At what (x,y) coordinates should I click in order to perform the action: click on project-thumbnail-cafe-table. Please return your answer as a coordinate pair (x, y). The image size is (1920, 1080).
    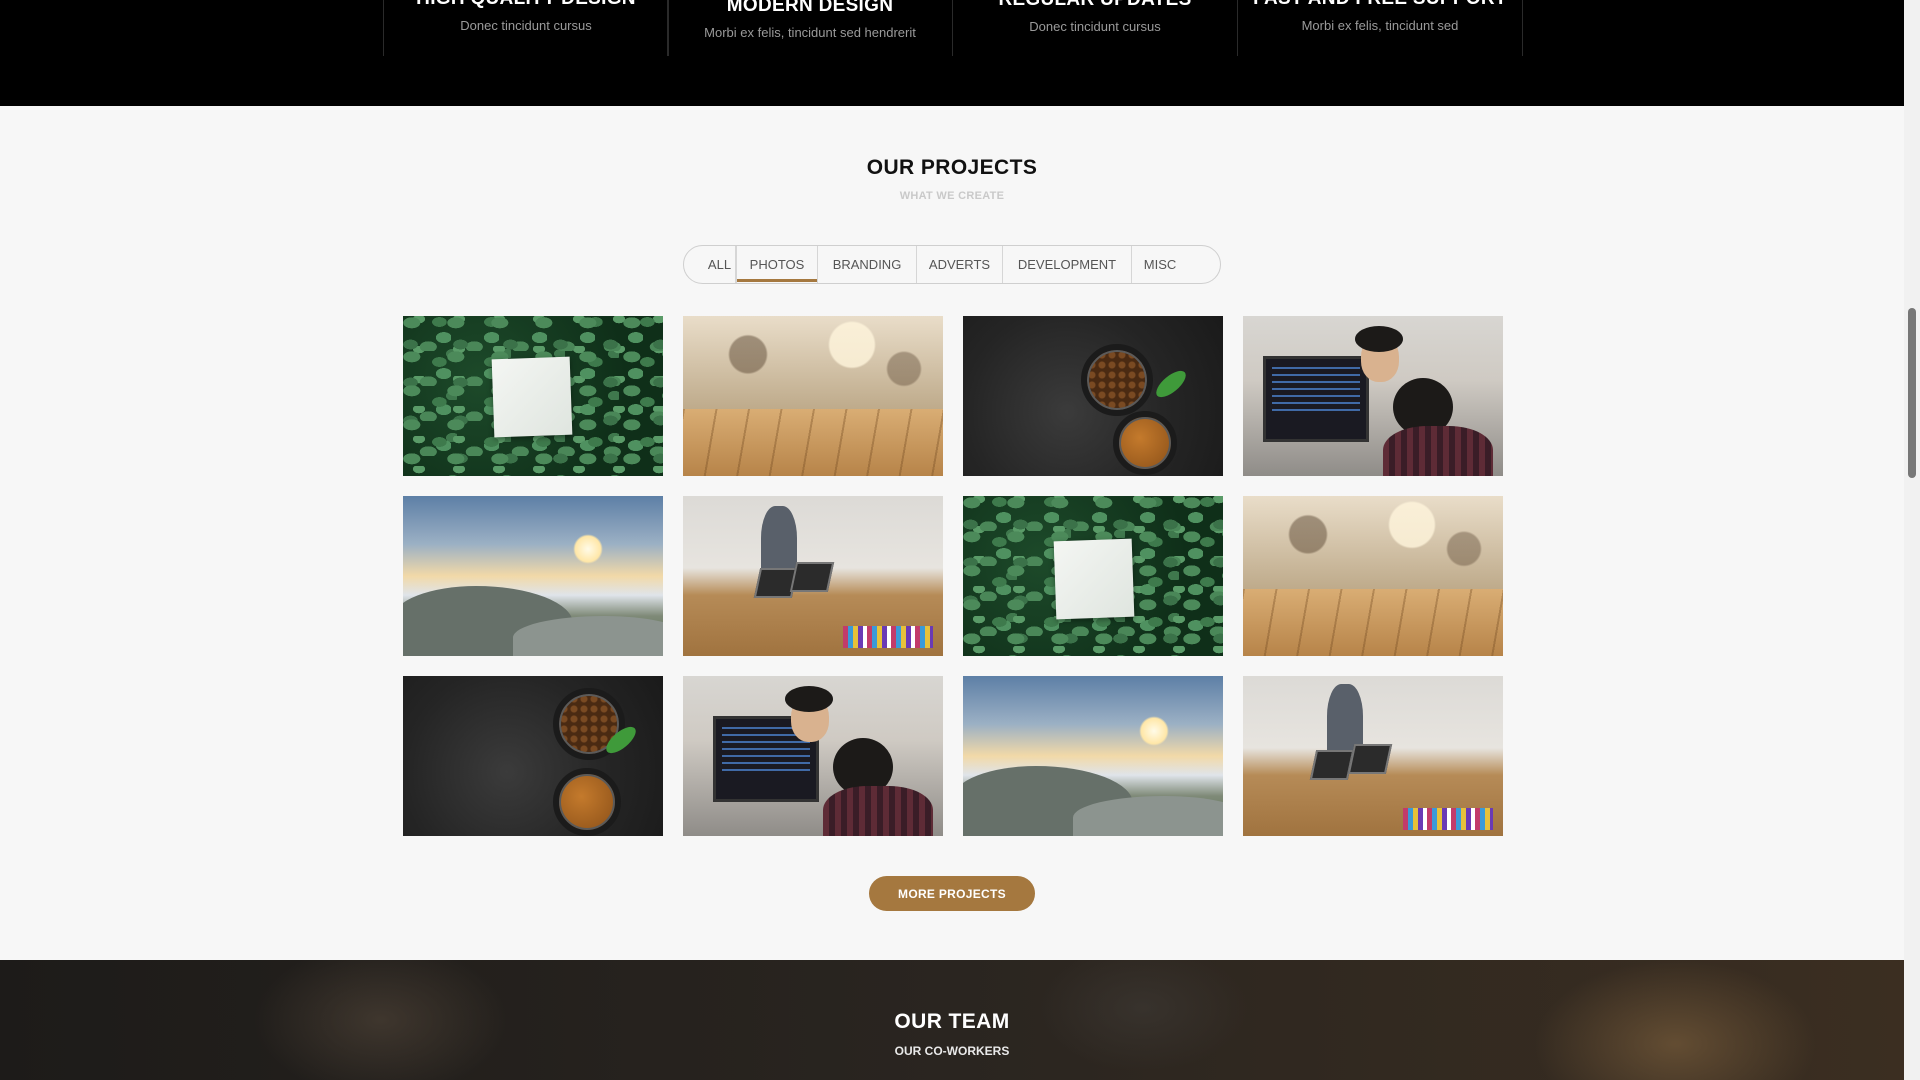
    Looking at the image, I should click on (813, 396).